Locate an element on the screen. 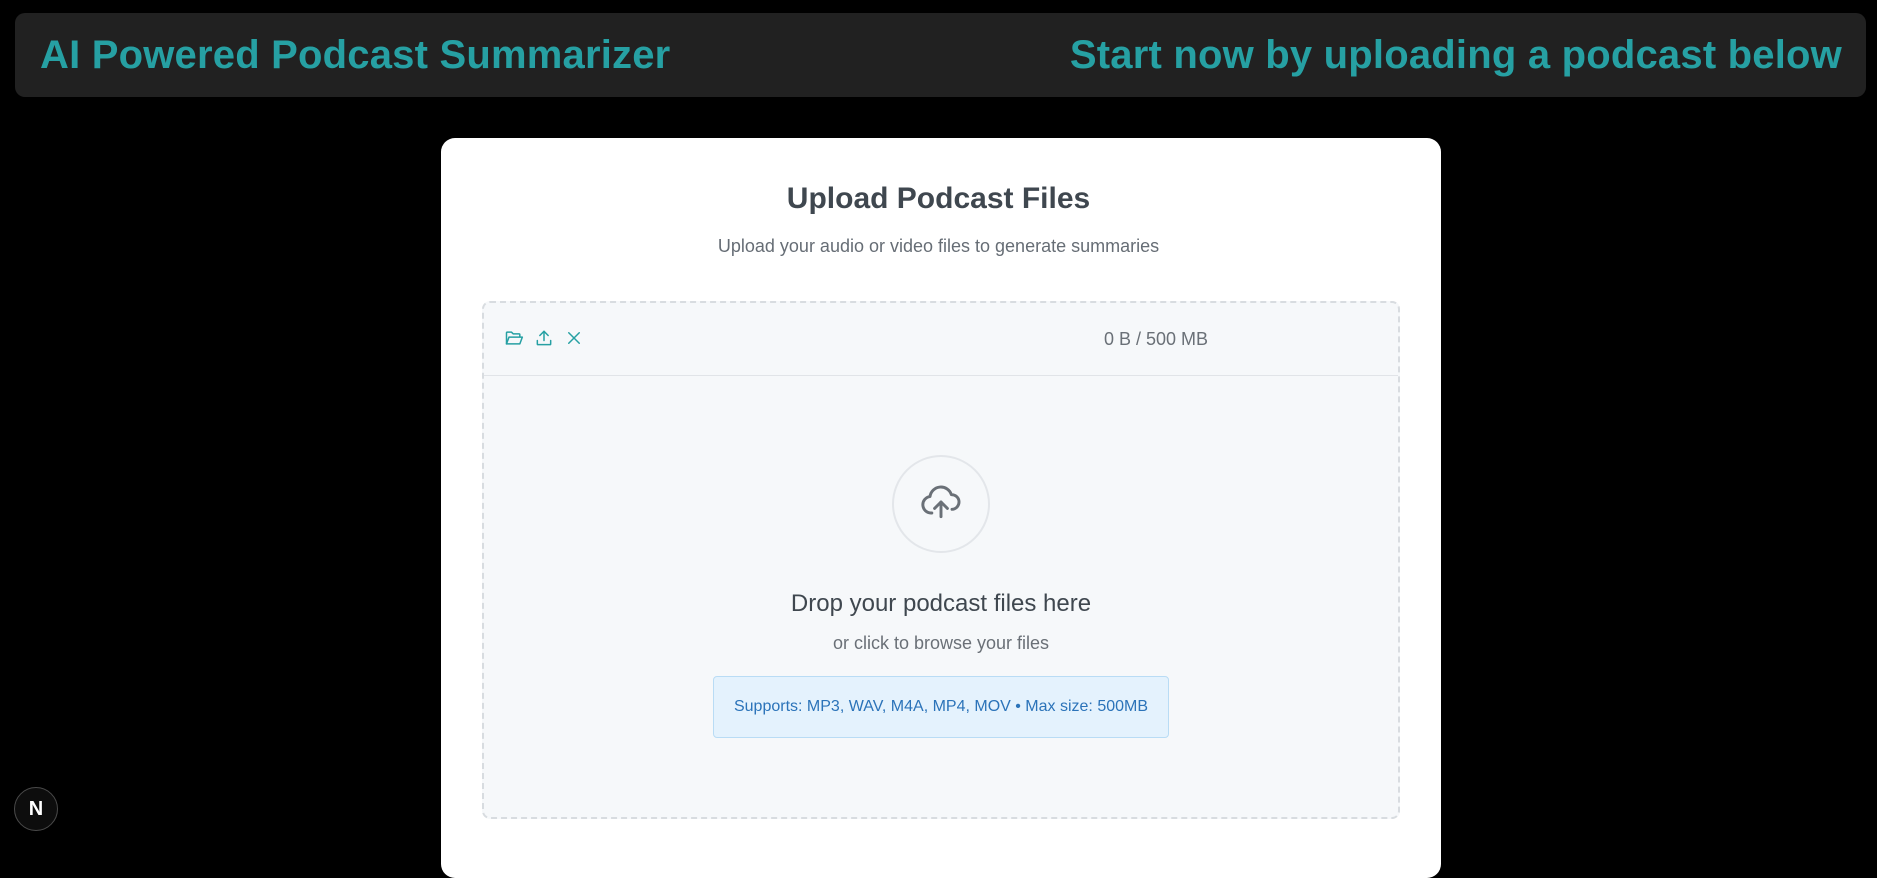  nextjs-logo-icon: N is located at coordinates (36, 808).